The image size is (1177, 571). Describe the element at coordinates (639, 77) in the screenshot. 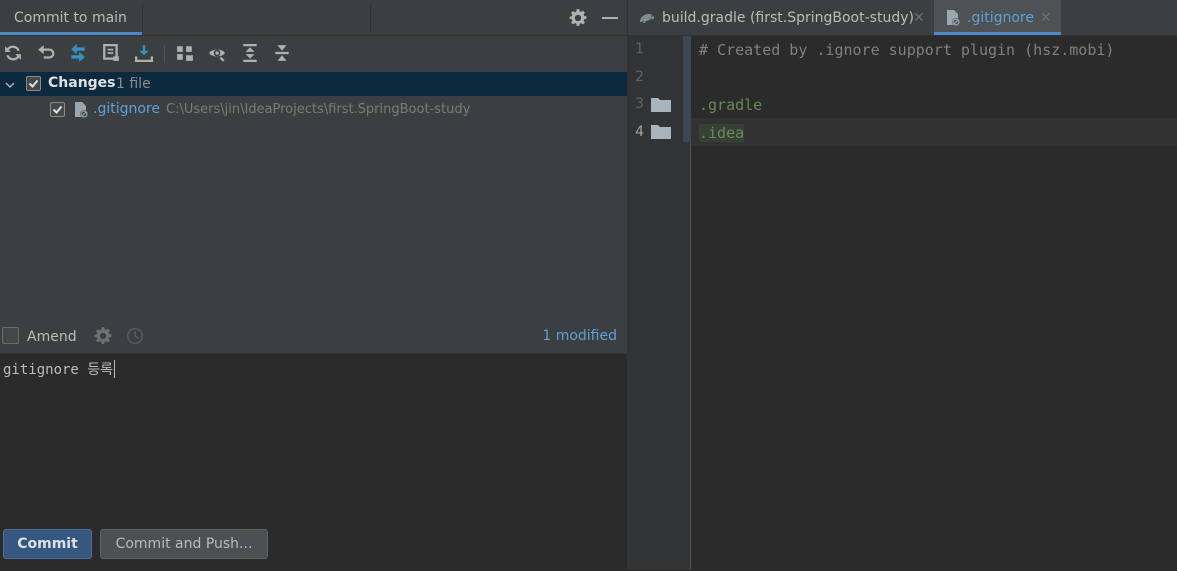

I see `line-number: 2` at that location.